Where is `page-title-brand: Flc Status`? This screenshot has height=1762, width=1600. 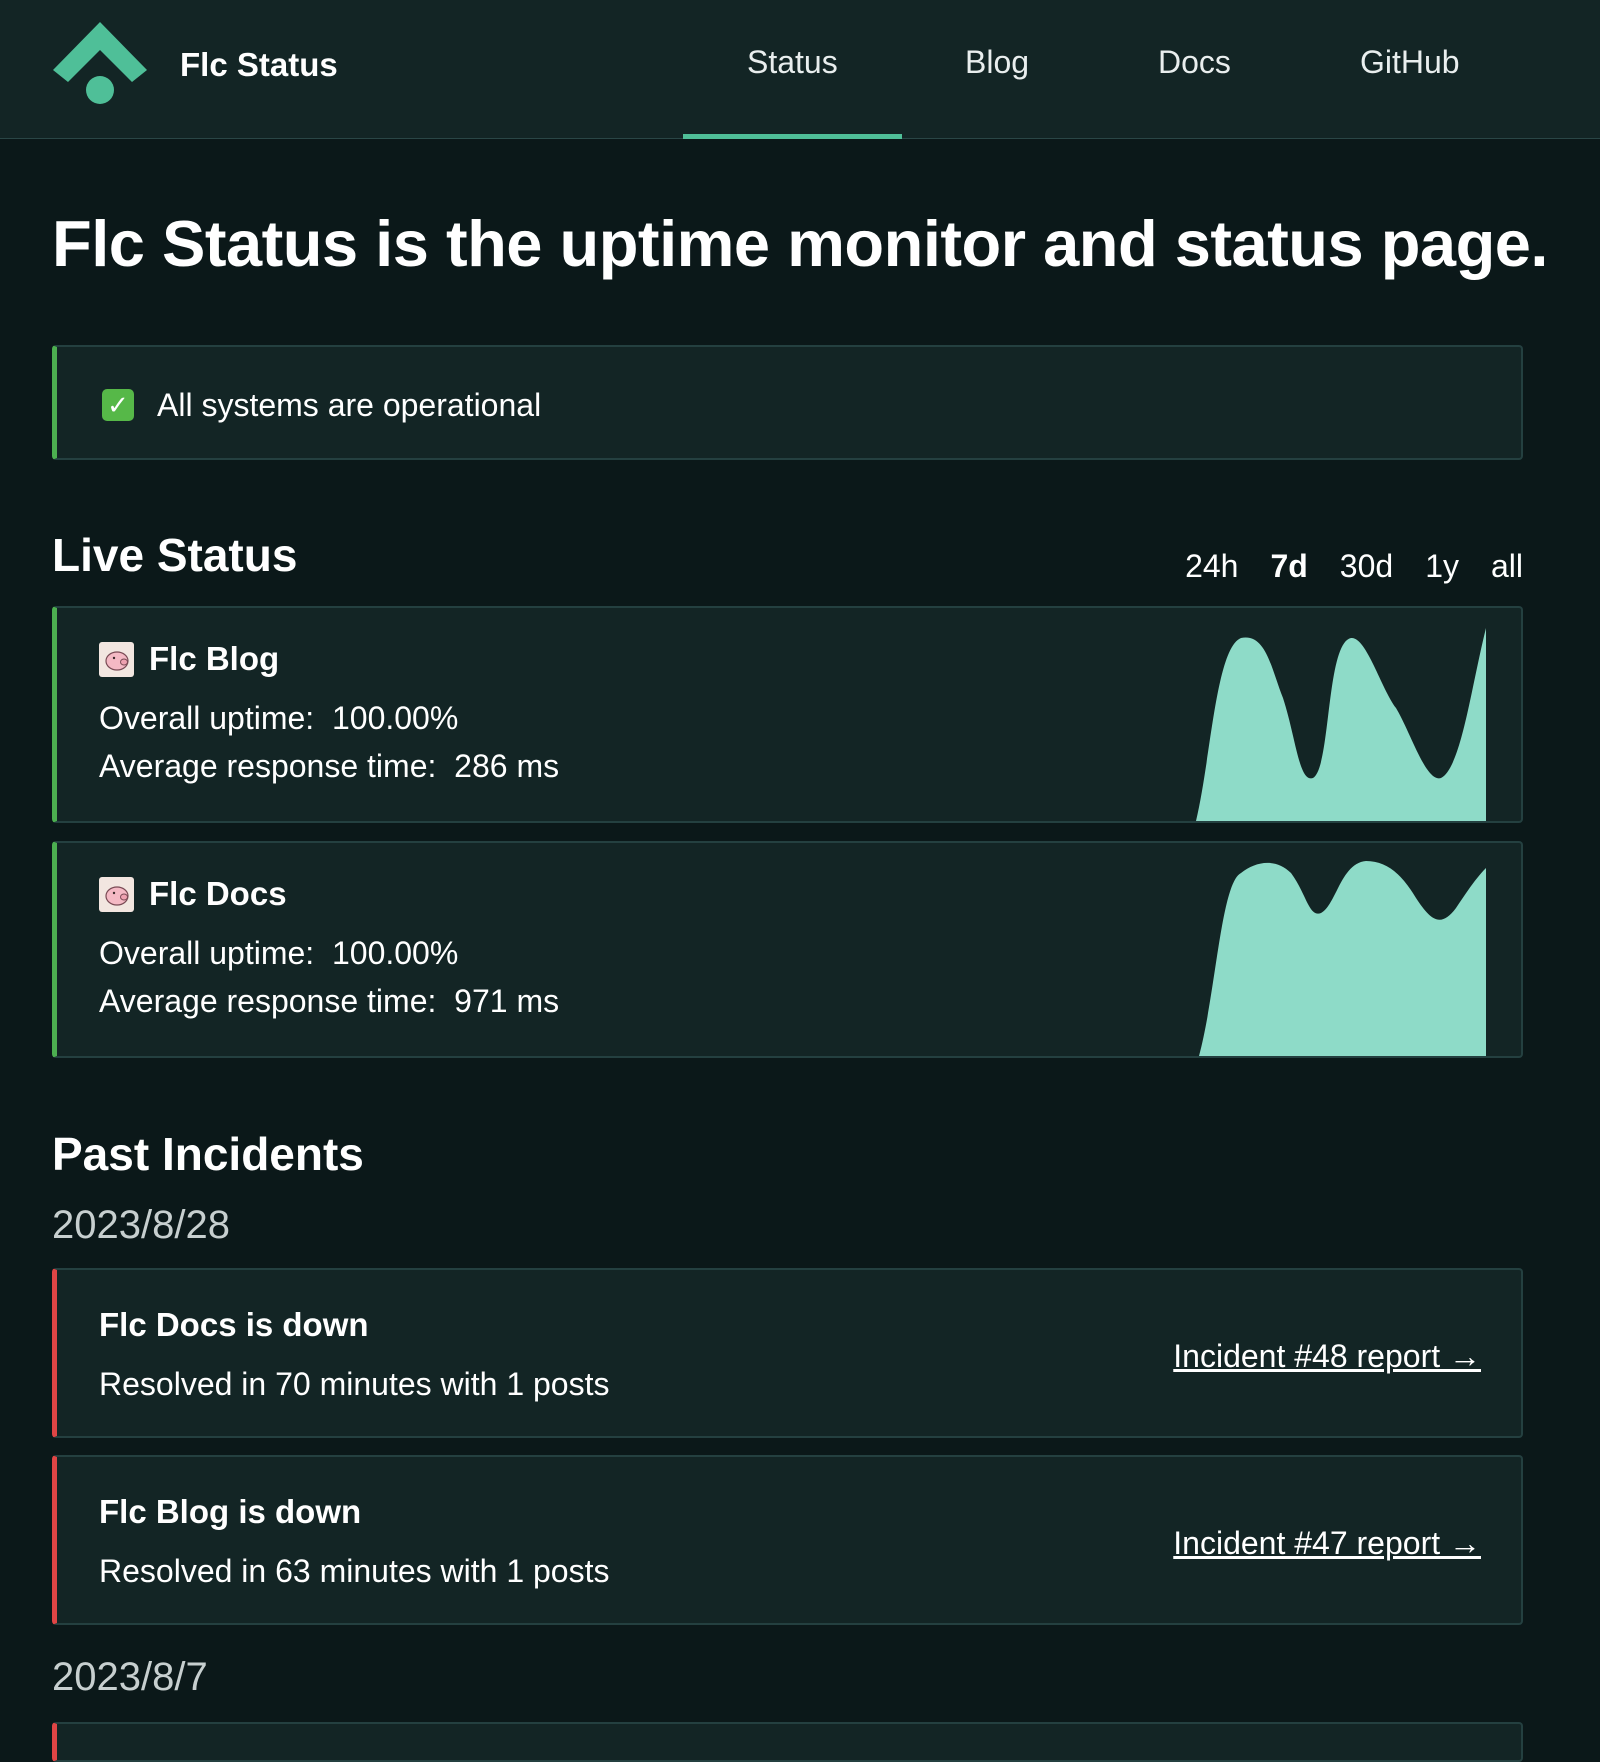 page-title-brand: Flc Status is located at coordinates (205, 243).